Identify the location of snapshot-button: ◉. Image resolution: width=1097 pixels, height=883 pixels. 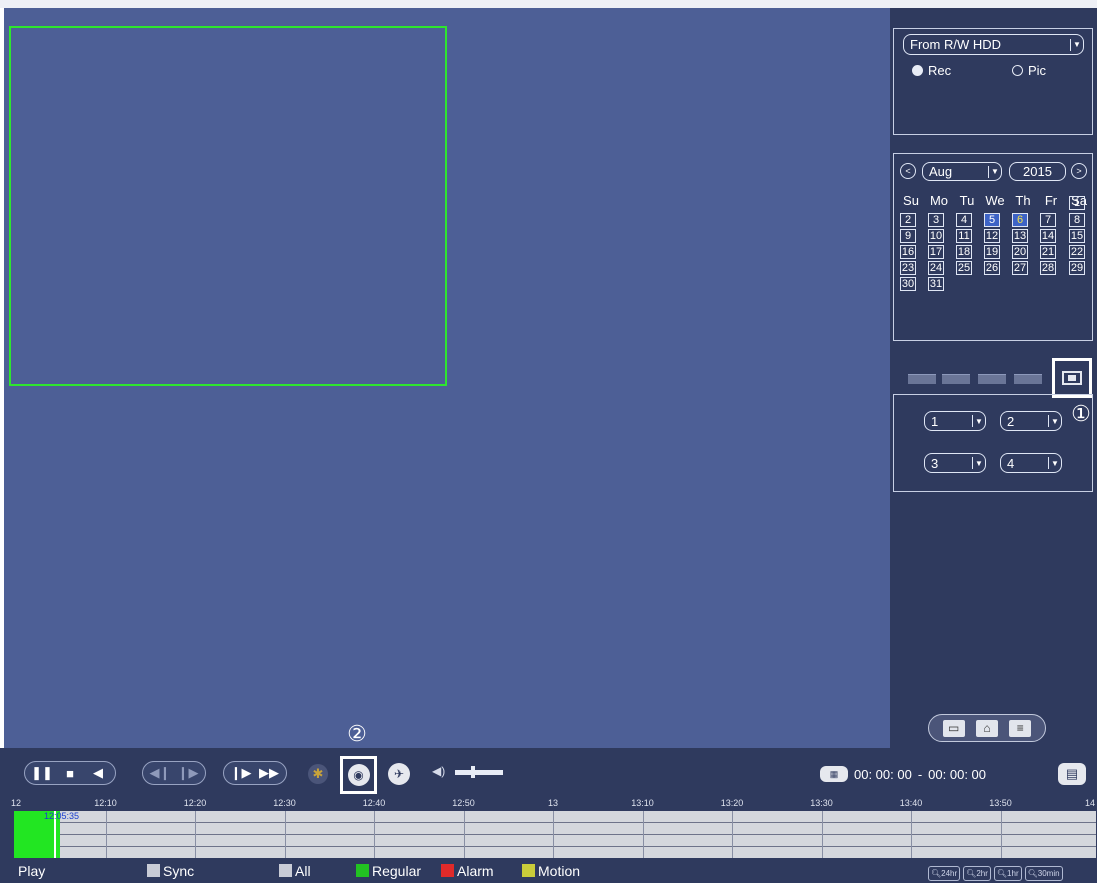
(358, 775).